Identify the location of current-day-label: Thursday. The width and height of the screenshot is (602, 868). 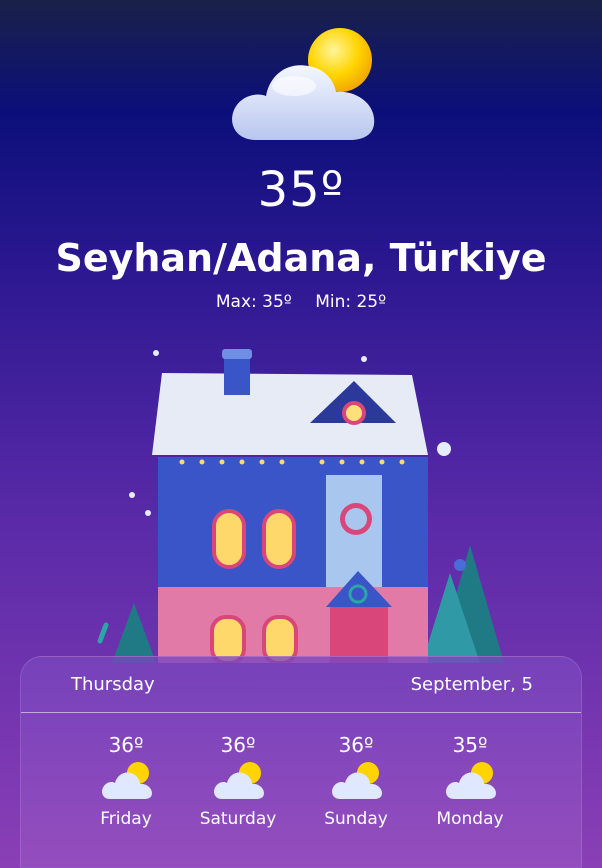
(113, 684).